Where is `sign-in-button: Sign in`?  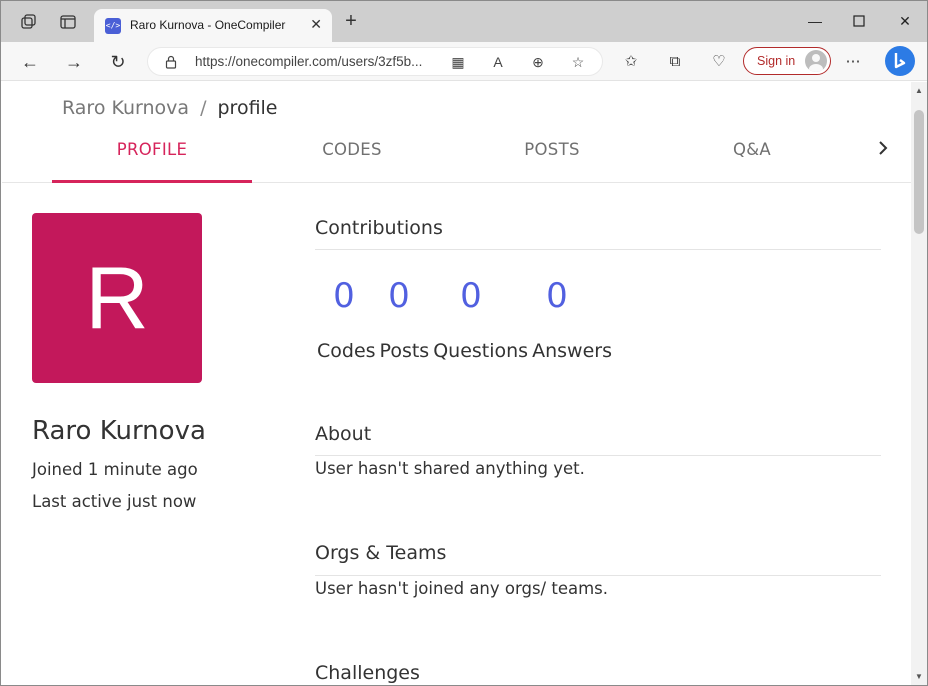 sign-in-button: Sign in is located at coordinates (787, 61).